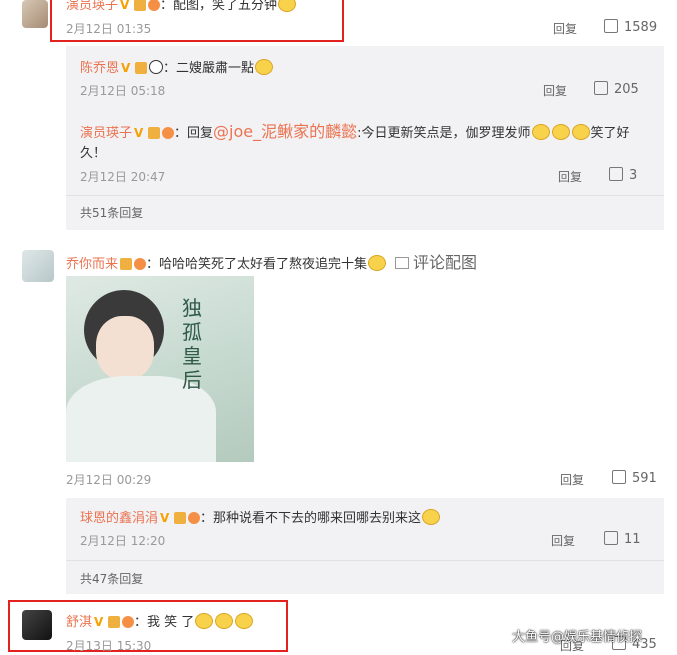 The image size is (677, 655). I want to click on timestamp: 2月12日 01:35, so click(109, 29).